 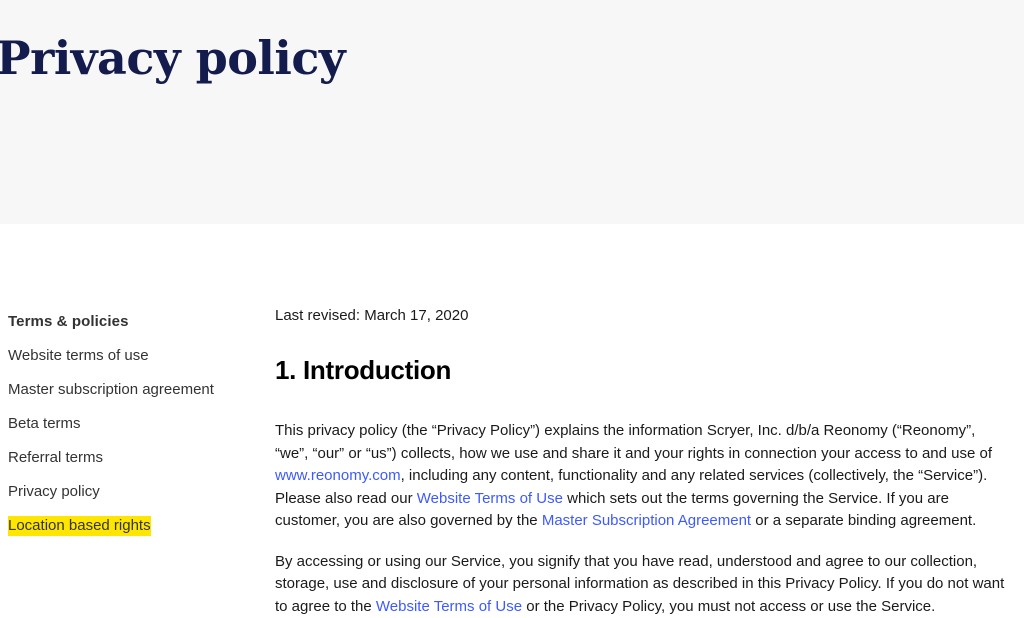 What do you see at coordinates (646, 520) in the screenshot?
I see `link-master-subscription-agreement: Master Subscription Agreement` at bounding box center [646, 520].